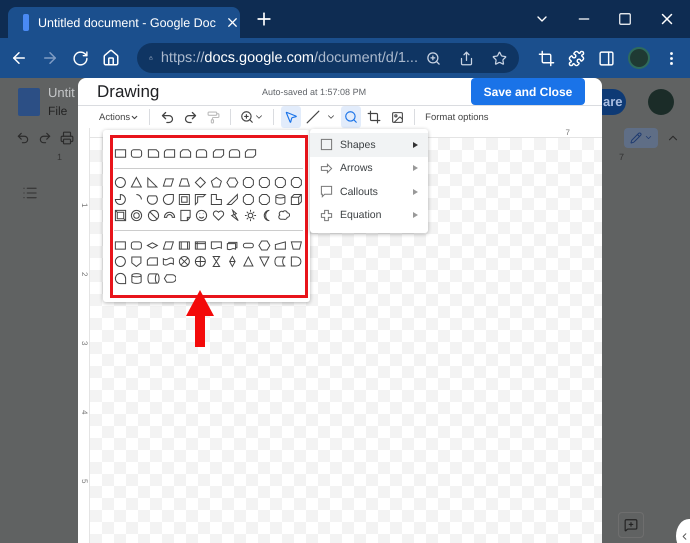 Image resolution: width=690 pixels, height=543 pixels. Describe the element at coordinates (84, 482) in the screenshot. I see `ruler-number: 5` at that location.